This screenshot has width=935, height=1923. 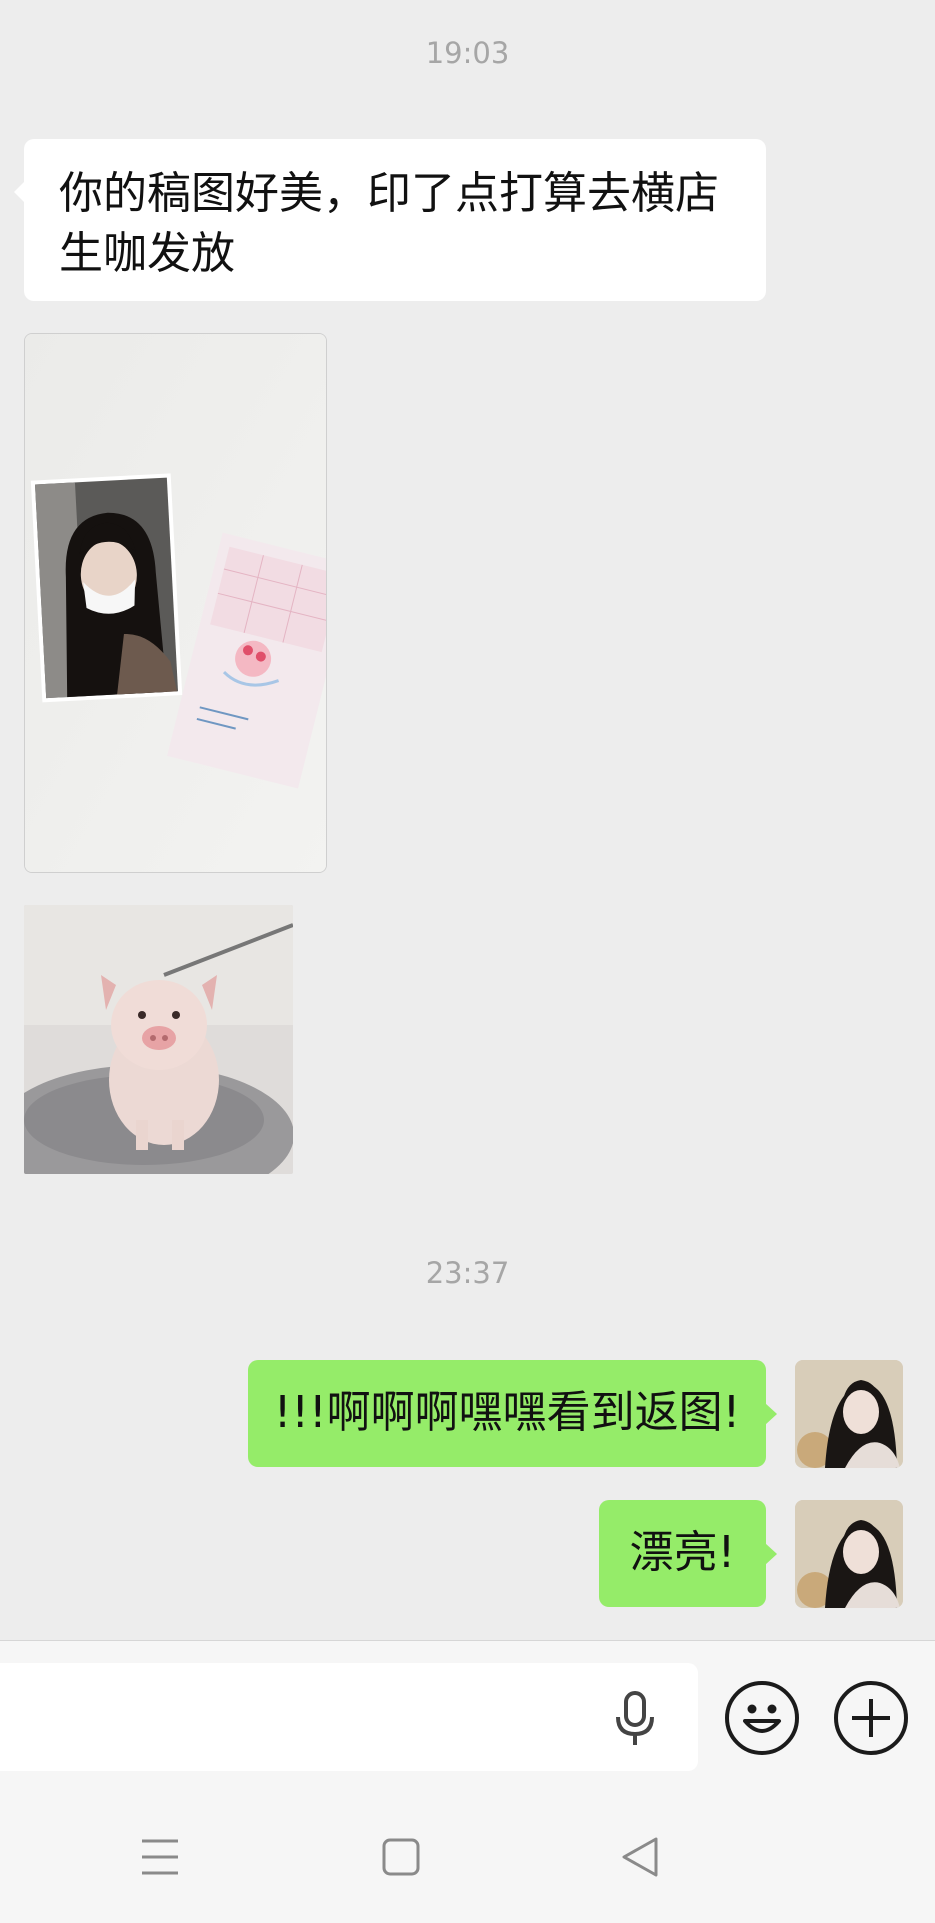 I want to click on sticker-message, so click(x=158, y=1039).